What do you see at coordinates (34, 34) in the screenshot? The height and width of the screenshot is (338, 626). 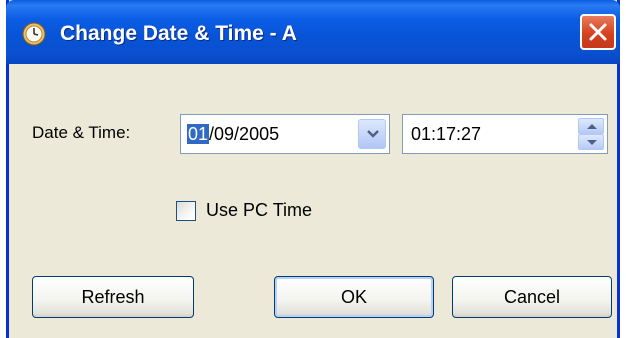 I see `clock-icon` at bounding box center [34, 34].